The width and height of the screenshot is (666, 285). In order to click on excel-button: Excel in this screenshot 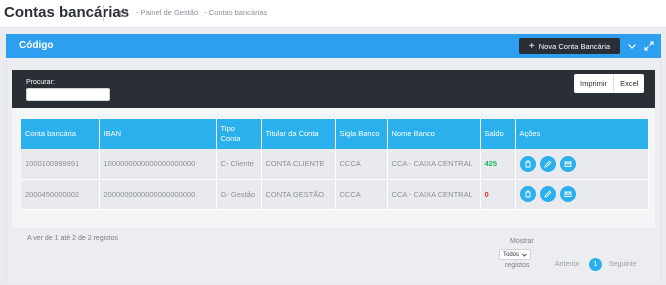, I will do `click(628, 83)`.